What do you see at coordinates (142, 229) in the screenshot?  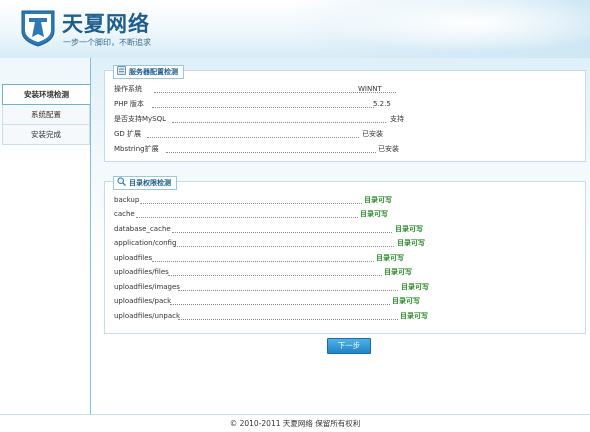 I see `dir-row-label: database_cache` at bounding box center [142, 229].